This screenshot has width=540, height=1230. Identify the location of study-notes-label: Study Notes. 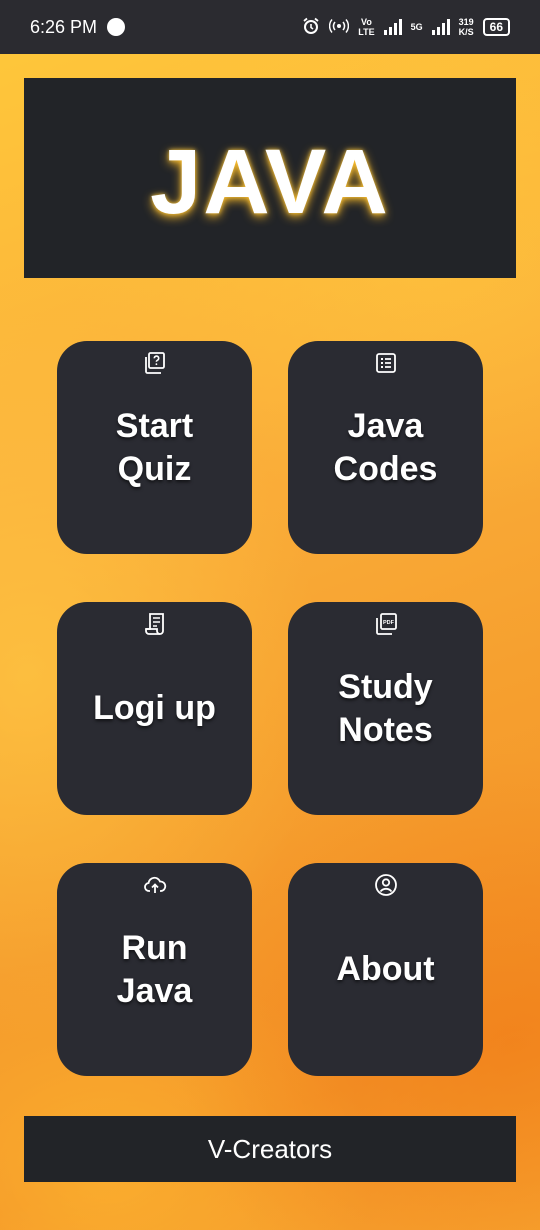
(385, 708).